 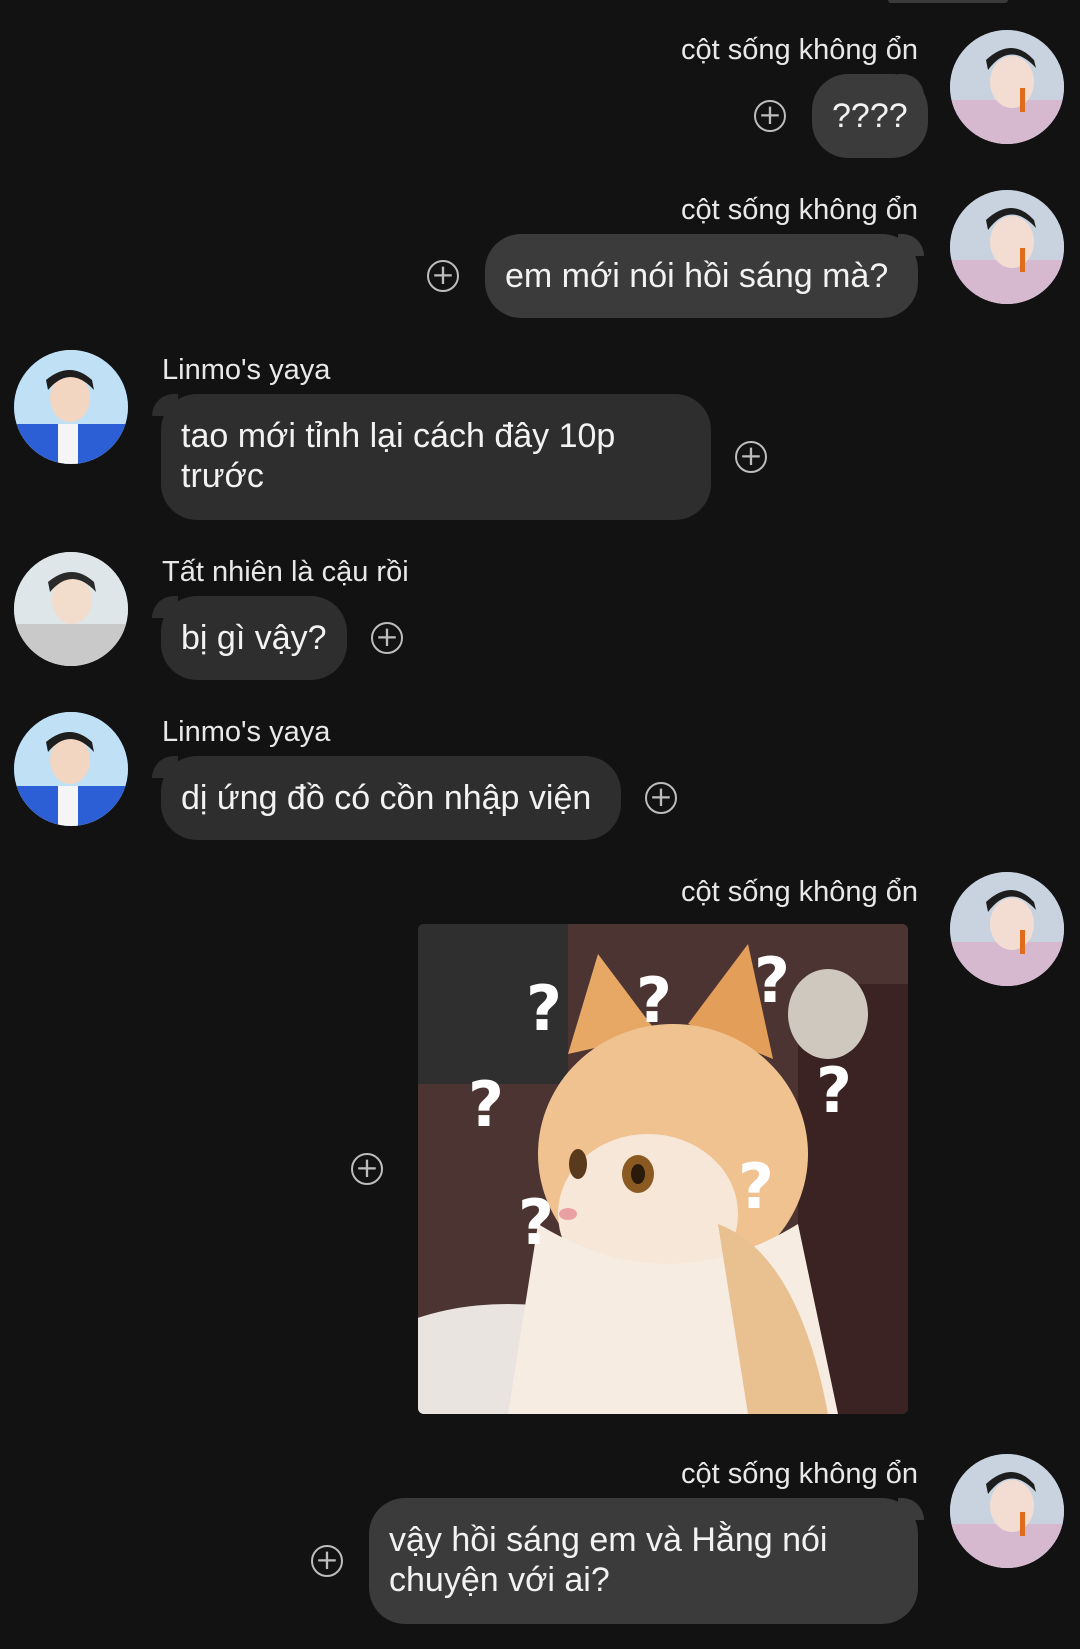 What do you see at coordinates (285, 572) in the screenshot?
I see `sender-name: Tất nhiên là cậu rồi` at bounding box center [285, 572].